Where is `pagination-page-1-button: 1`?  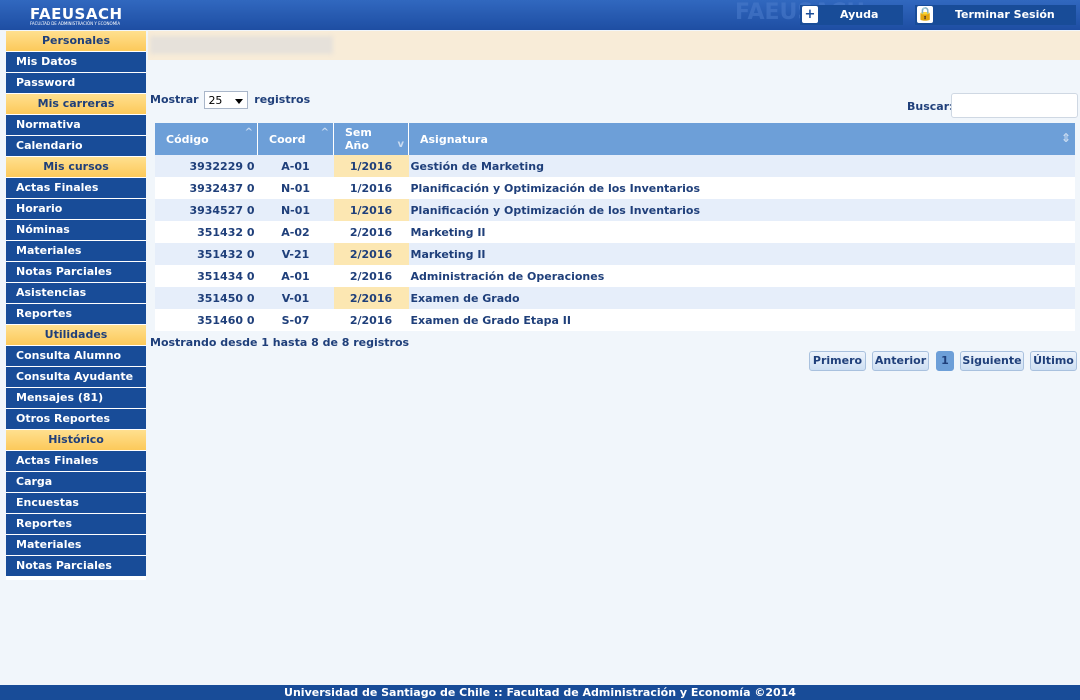 pagination-page-1-button: 1 is located at coordinates (945, 361).